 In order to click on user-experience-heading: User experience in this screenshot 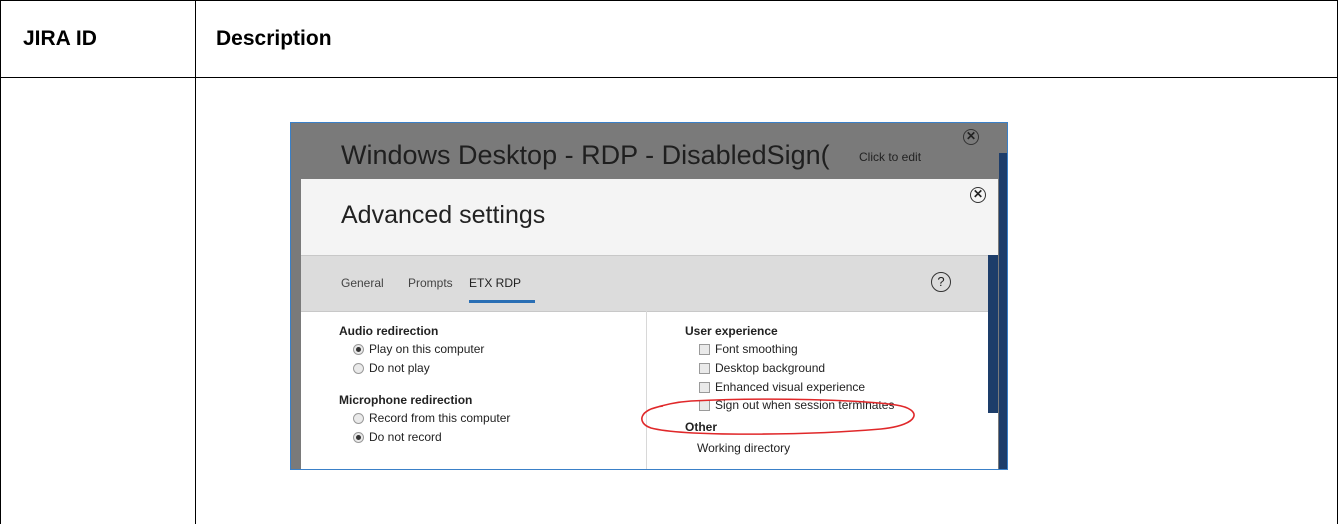, I will do `click(731, 331)`.